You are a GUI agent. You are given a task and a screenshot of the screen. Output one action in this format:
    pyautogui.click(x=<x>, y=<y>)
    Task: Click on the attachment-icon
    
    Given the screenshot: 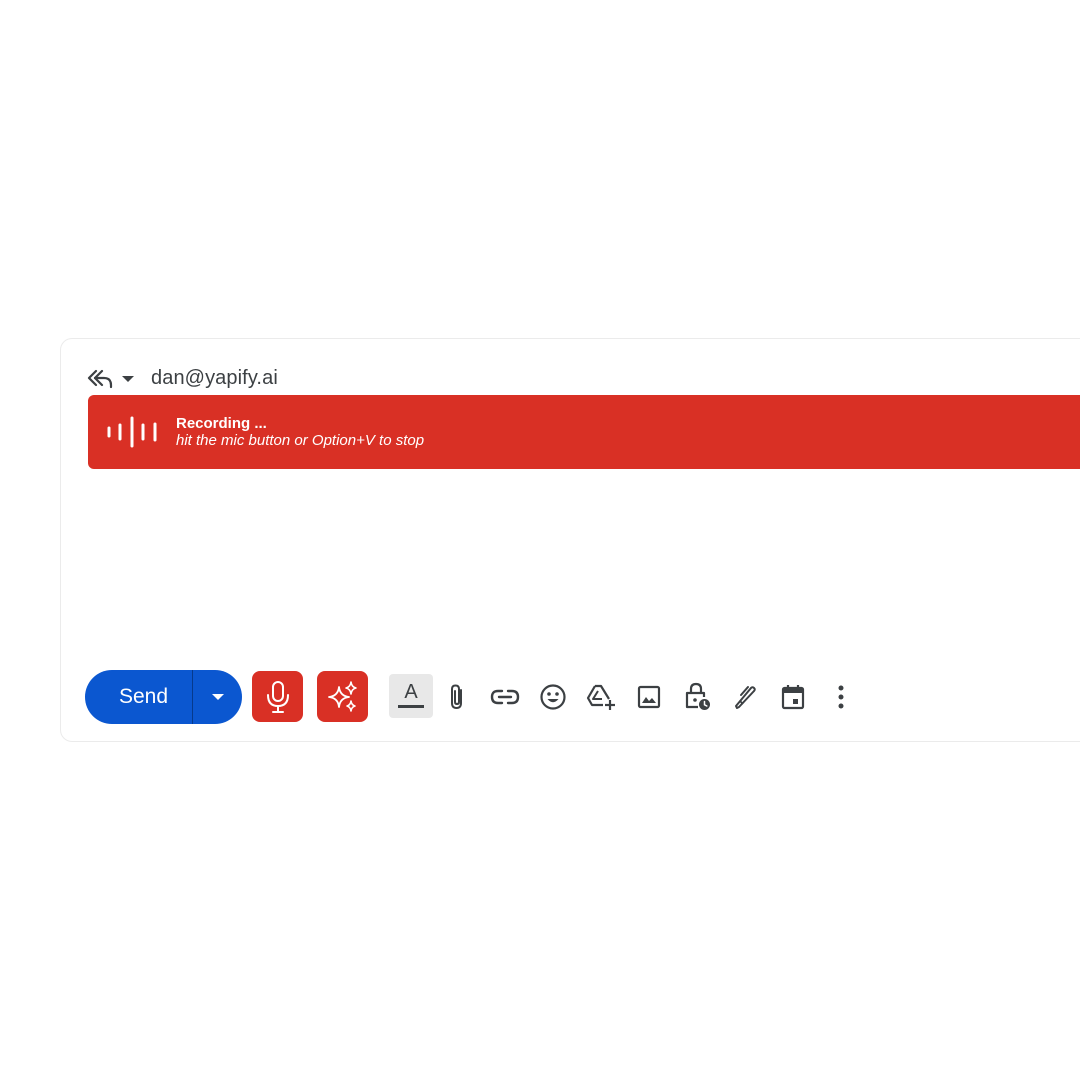 What is the action you would take?
    pyautogui.click(x=456, y=697)
    